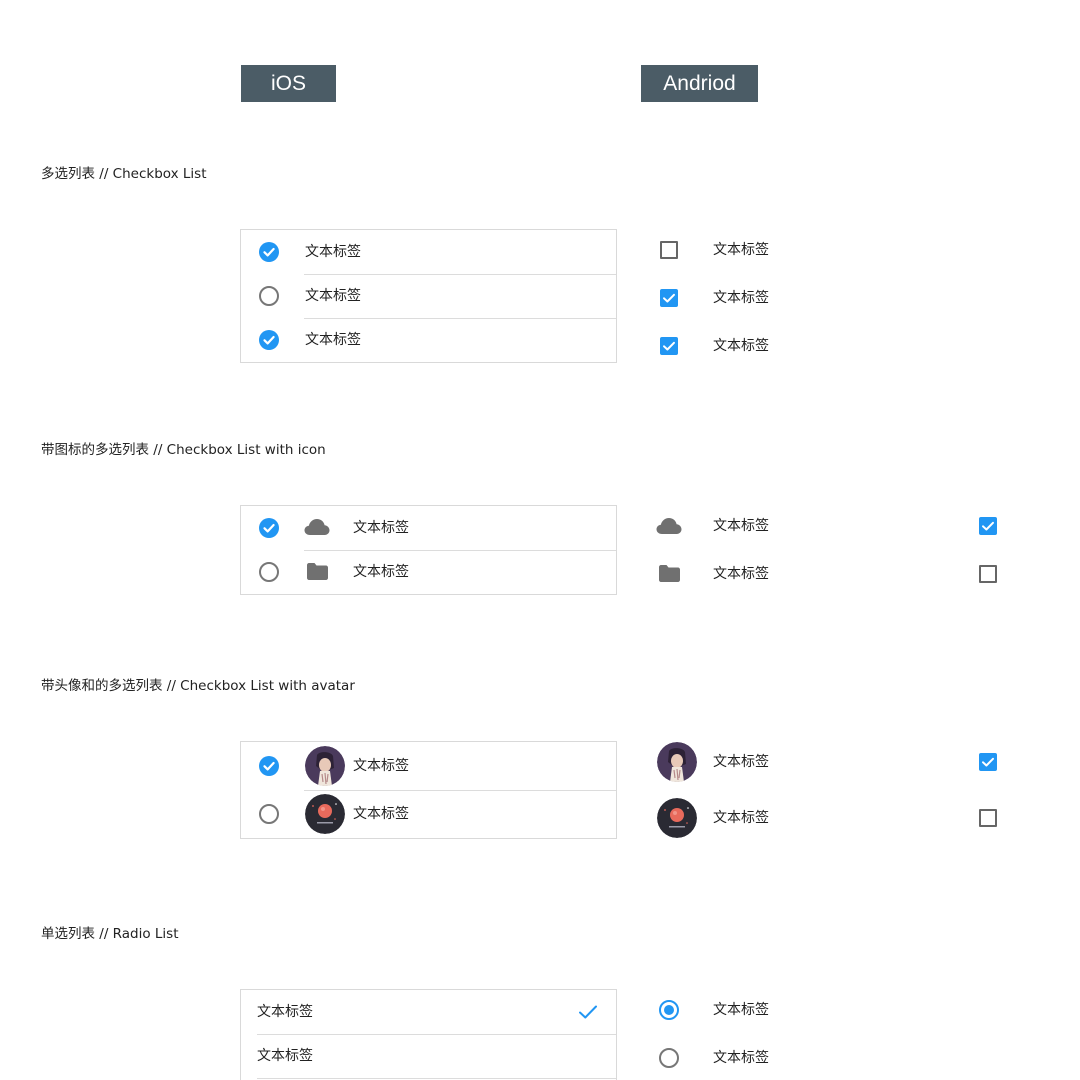  I want to click on radio-selected-icon, so click(669, 1010).